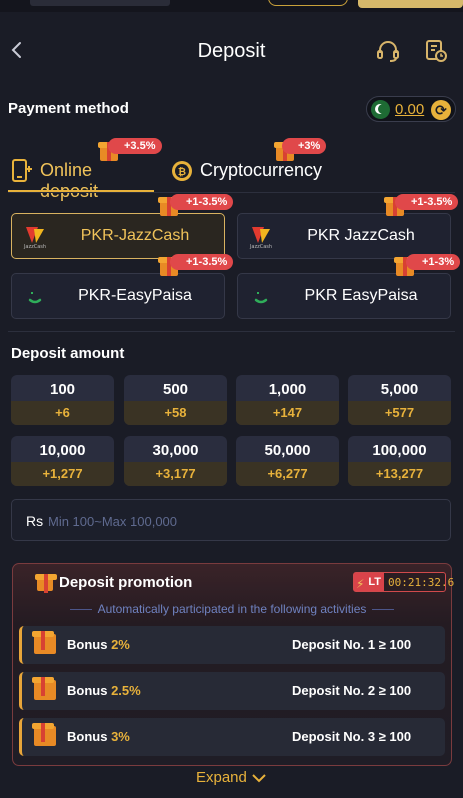 The height and width of the screenshot is (798, 463). Describe the element at coordinates (399, 389) in the screenshot. I see `amount-chip-value: 5,000` at that location.